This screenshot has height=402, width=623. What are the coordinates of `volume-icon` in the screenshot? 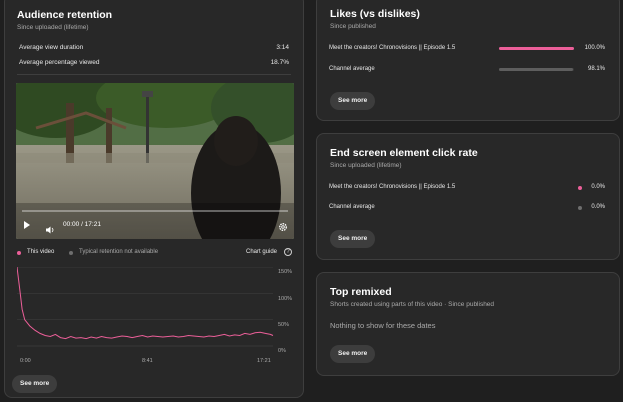 It's located at (50, 227).